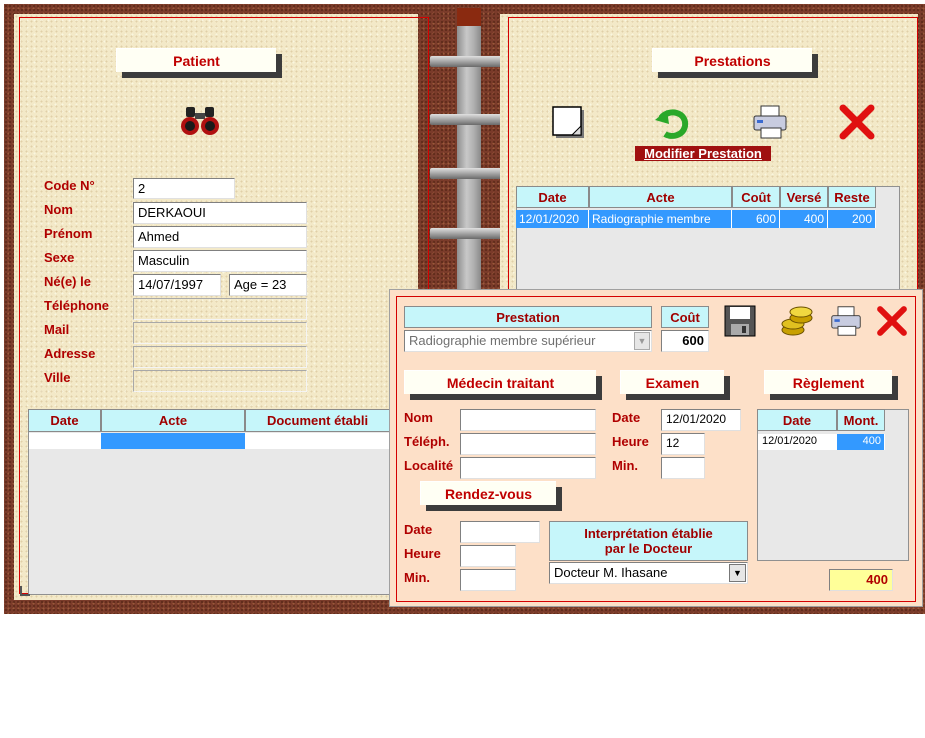 The height and width of the screenshot is (738, 925). Describe the element at coordinates (173, 441) in the screenshot. I see `table-cell-acte` at that location.